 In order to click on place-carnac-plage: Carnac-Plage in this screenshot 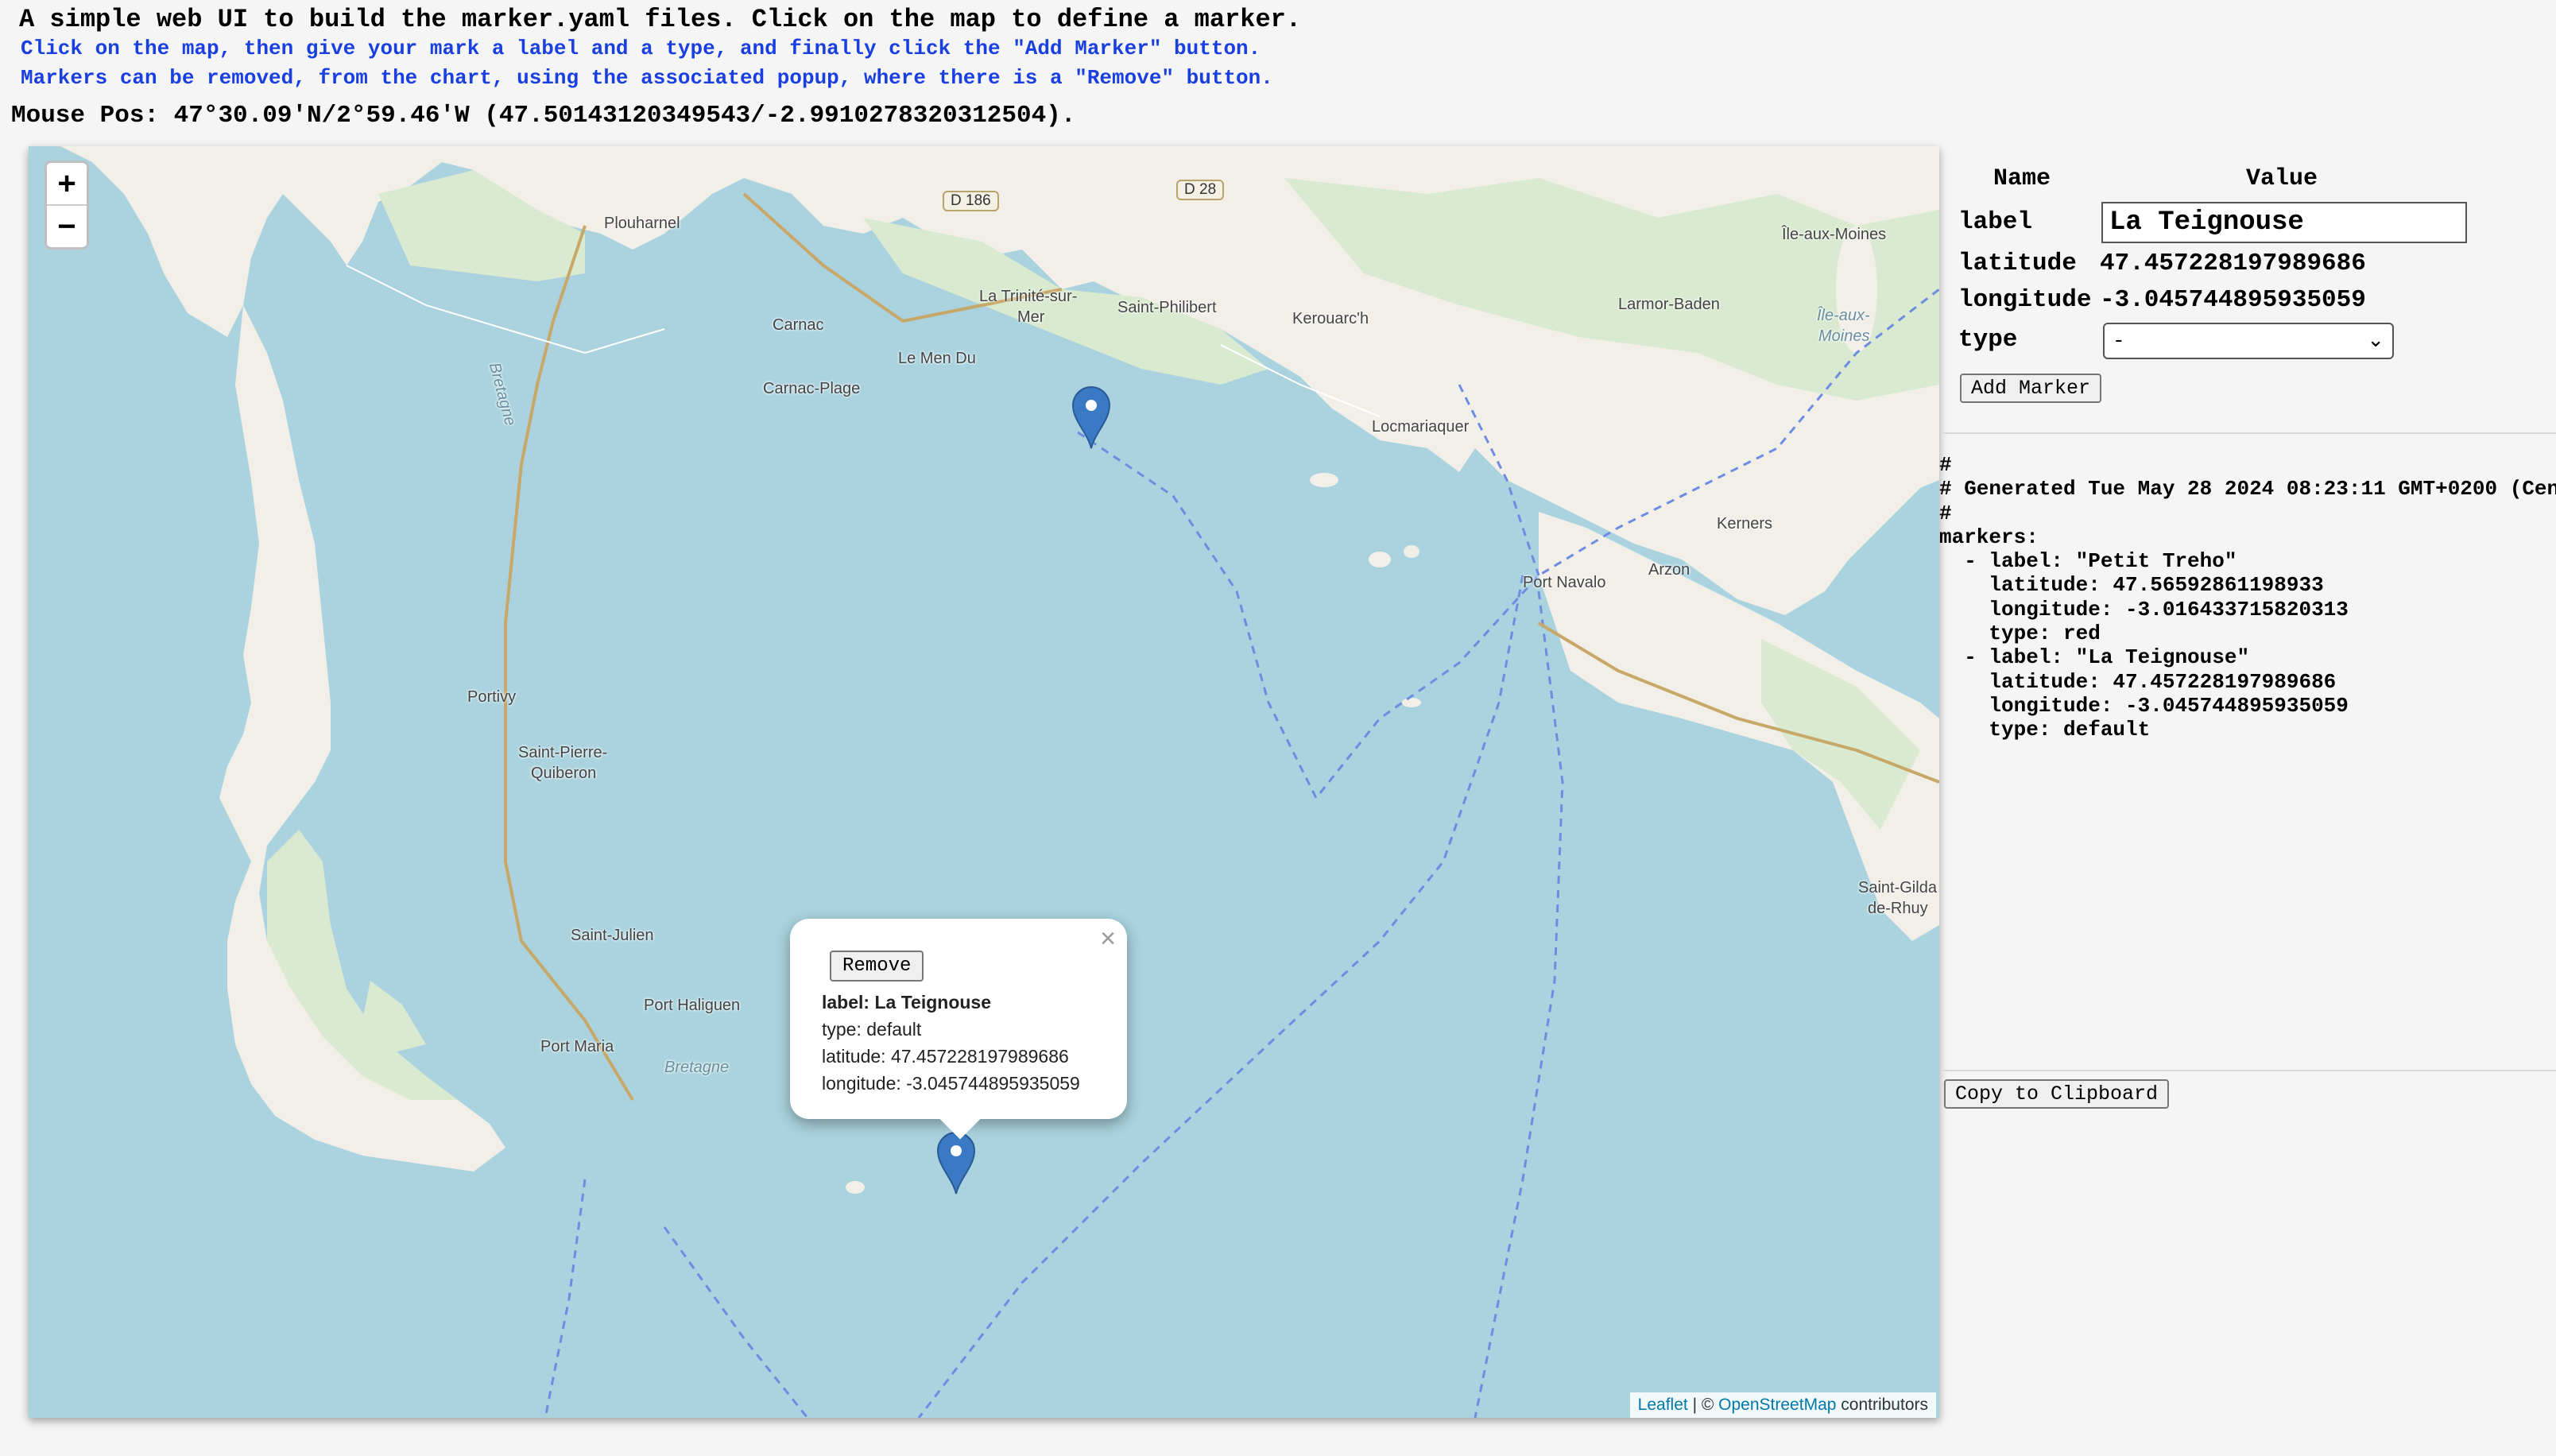, I will do `click(812, 388)`.